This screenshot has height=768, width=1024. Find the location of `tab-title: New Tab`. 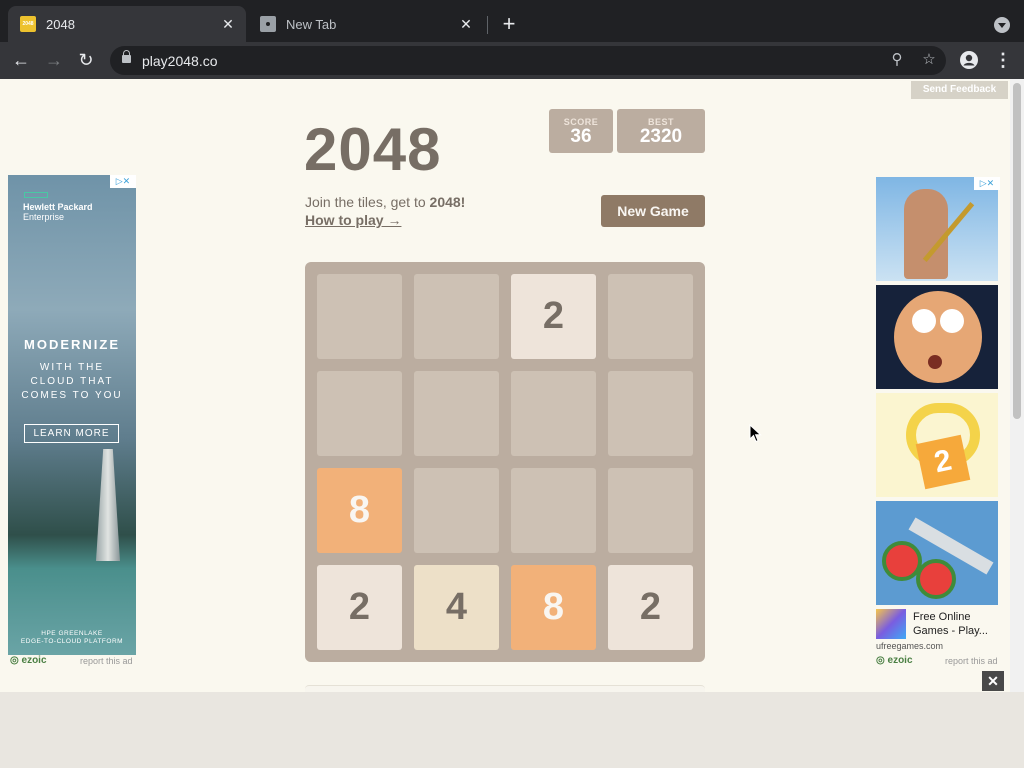

tab-title: New Tab is located at coordinates (311, 24).